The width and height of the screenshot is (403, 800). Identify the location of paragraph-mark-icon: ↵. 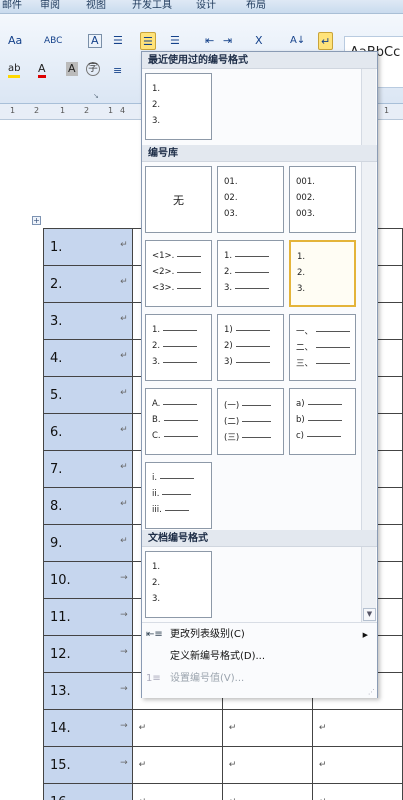
(124, 245).